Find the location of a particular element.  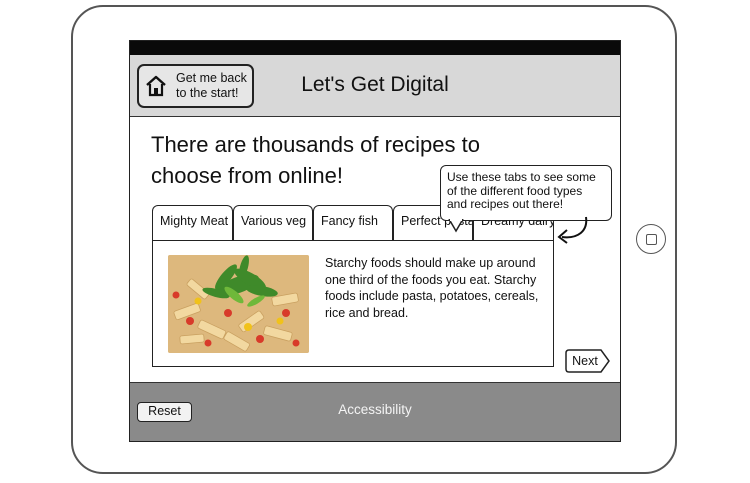

footer: Reset Accessibility is located at coordinates (375, 411).